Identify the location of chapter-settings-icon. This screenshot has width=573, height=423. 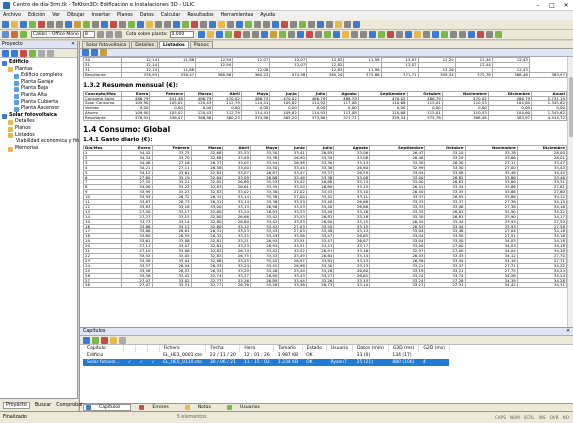
(122, 340).